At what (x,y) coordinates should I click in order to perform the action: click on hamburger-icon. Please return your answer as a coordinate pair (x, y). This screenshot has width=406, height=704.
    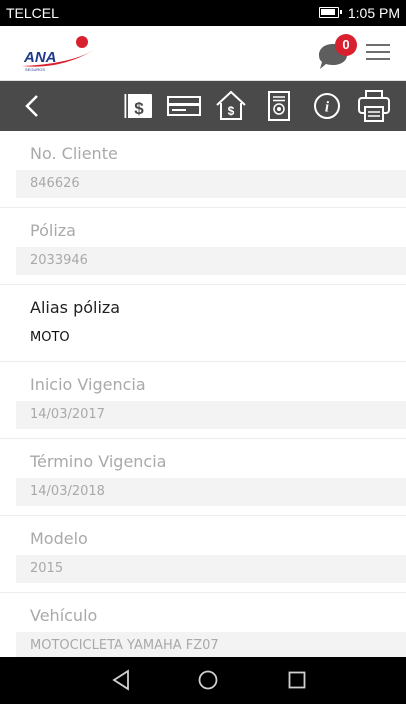
    Looking at the image, I should click on (378, 45).